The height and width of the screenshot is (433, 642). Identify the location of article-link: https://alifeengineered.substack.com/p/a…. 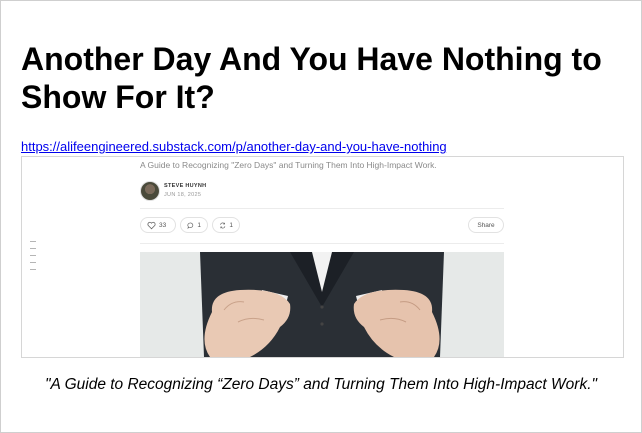
(234, 146).